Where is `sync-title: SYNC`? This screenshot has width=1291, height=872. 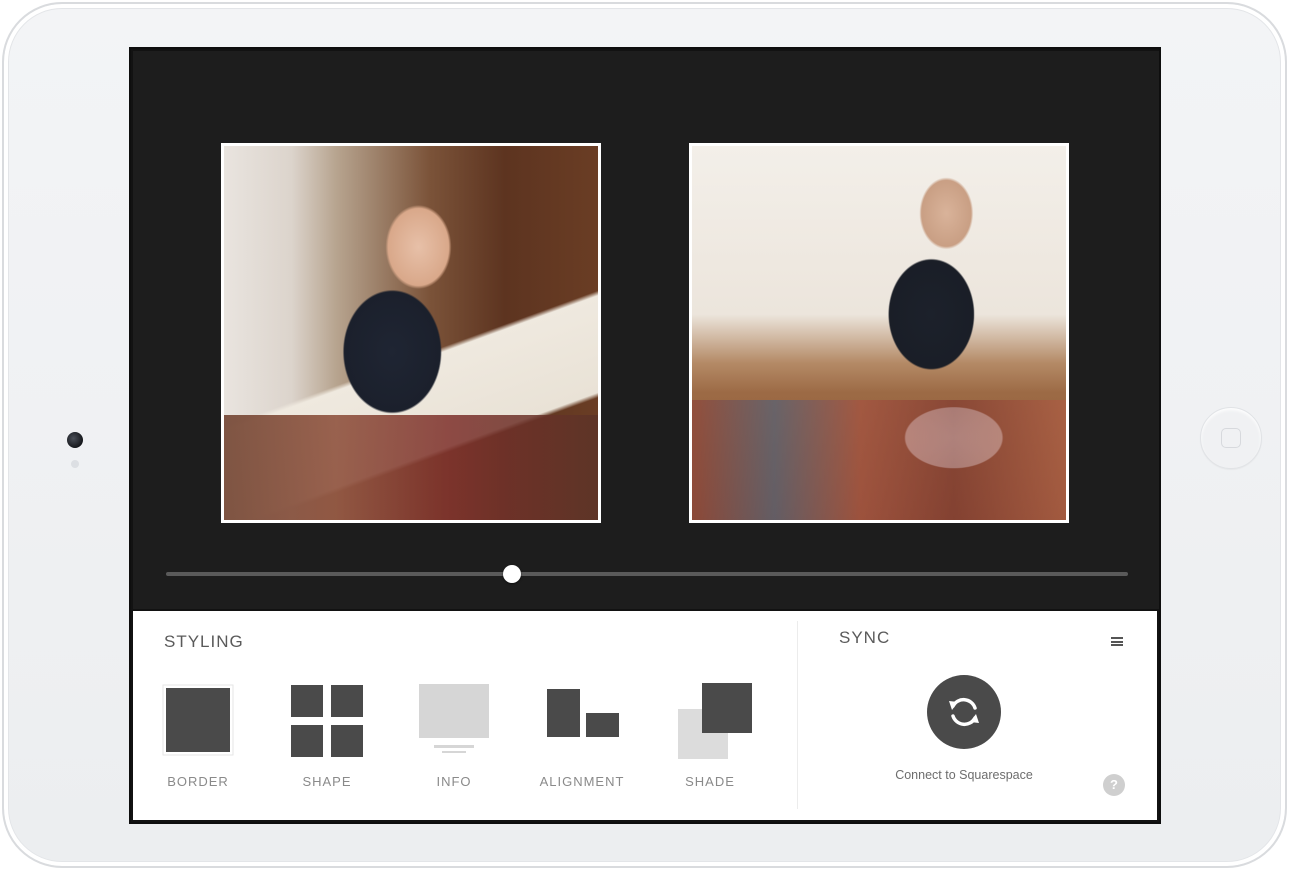
sync-title: SYNC is located at coordinates (865, 637).